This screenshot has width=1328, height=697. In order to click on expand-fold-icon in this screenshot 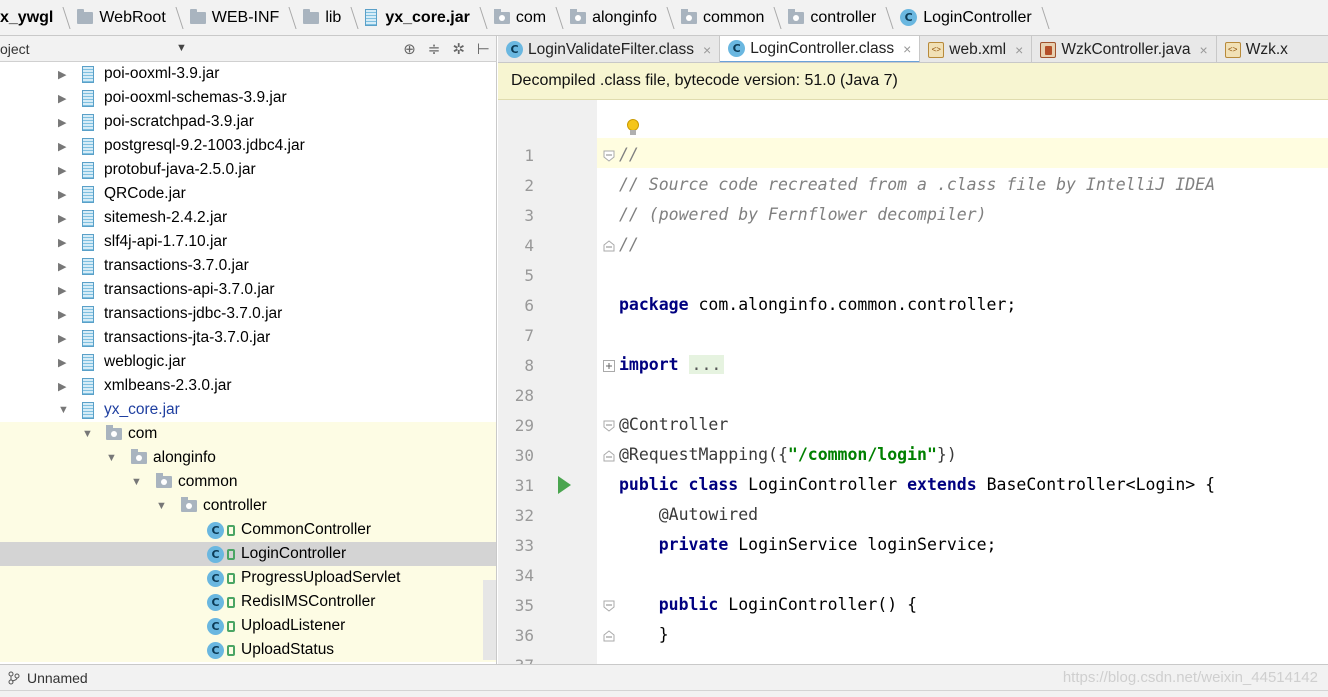, I will do `click(609, 366)`.